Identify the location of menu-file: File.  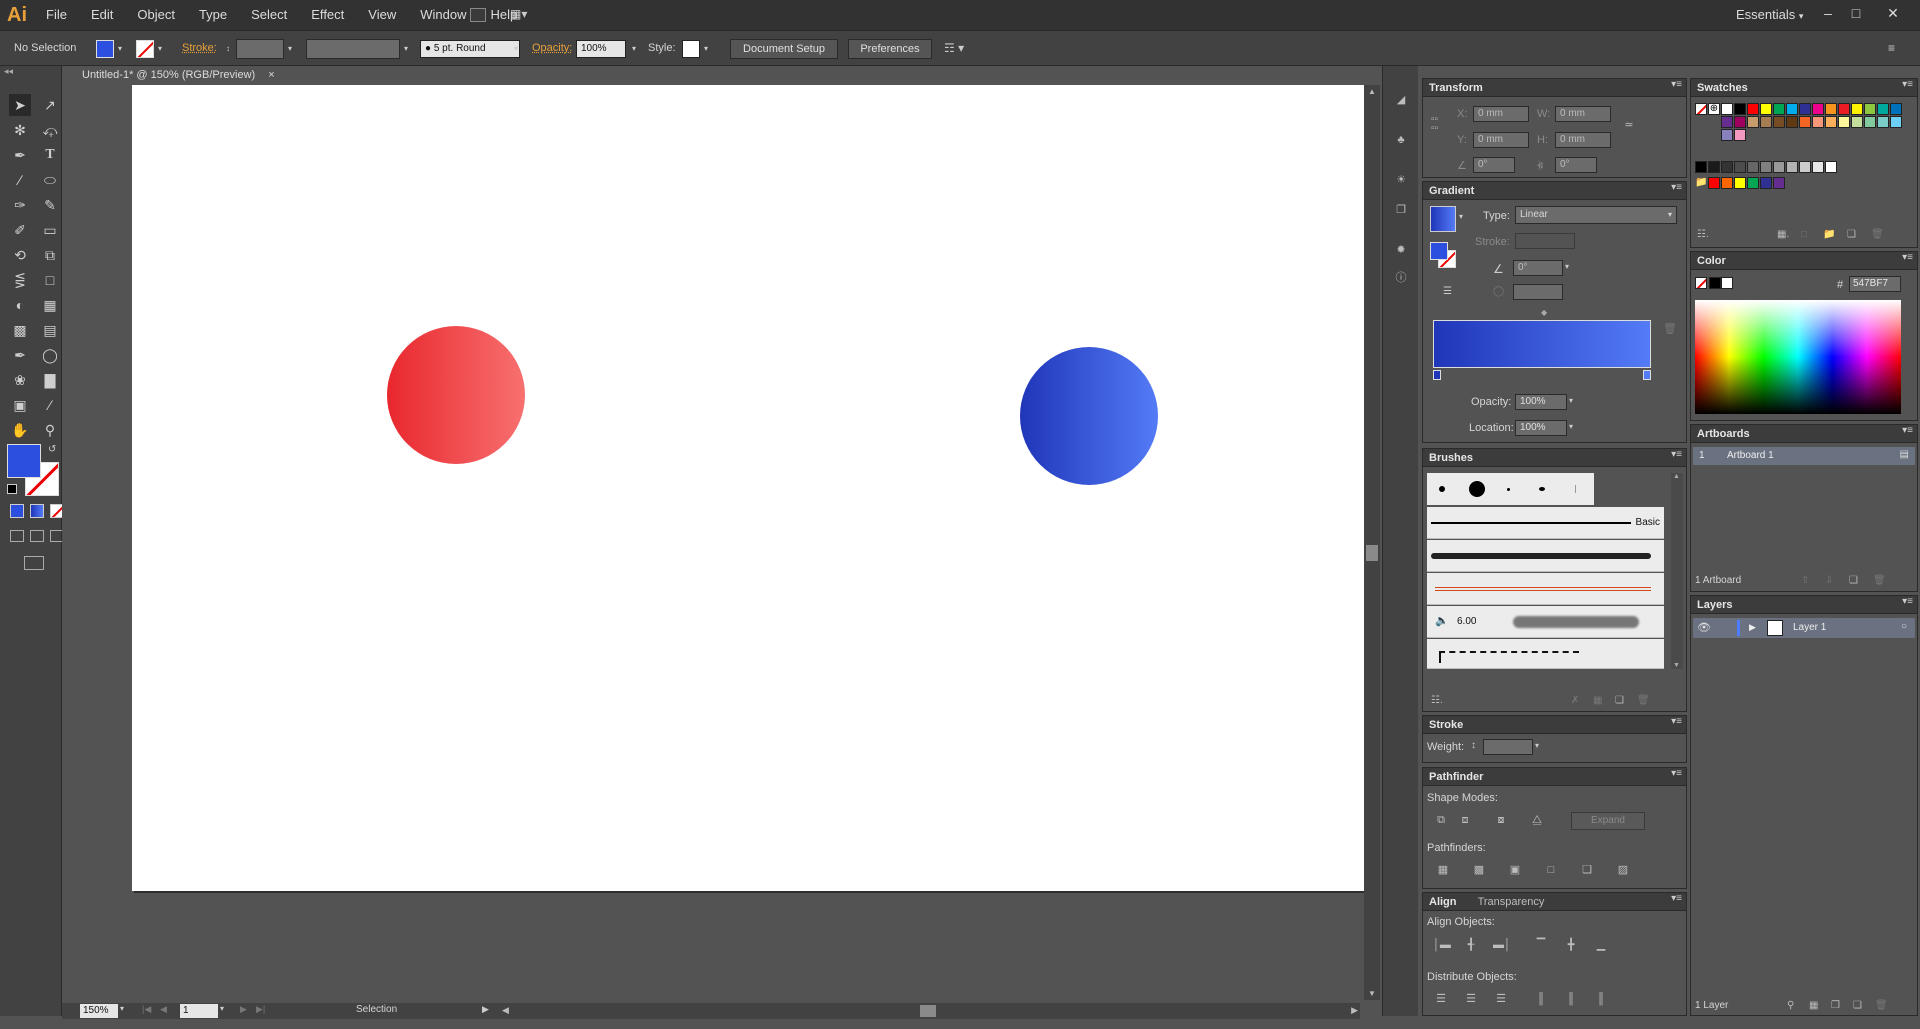
(56, 15).